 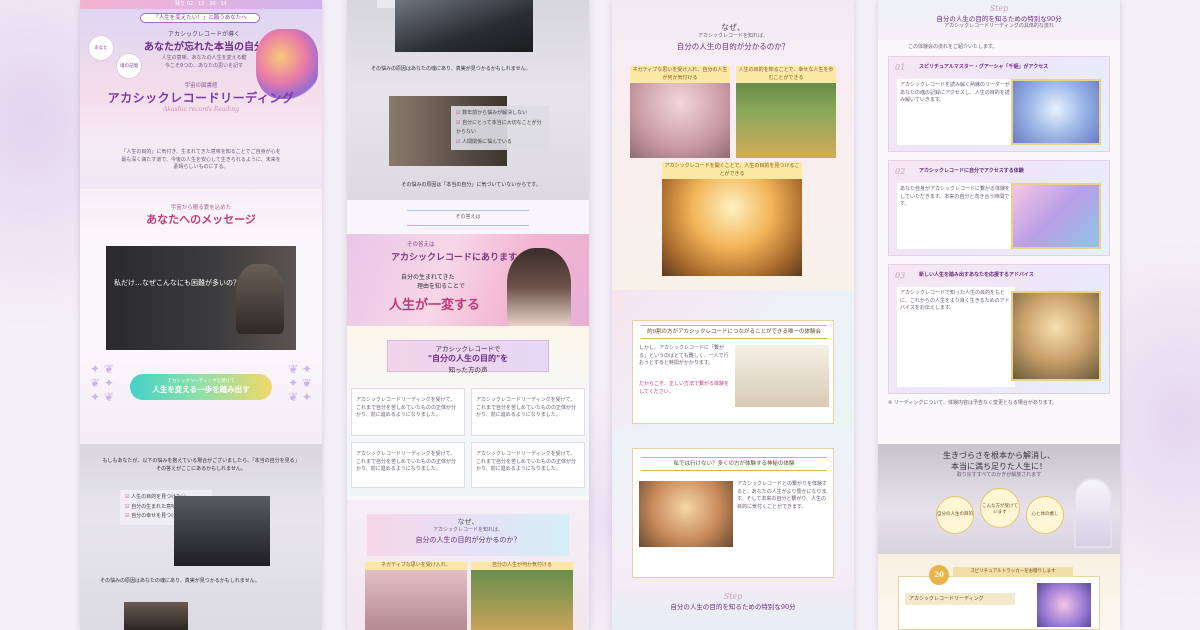 I want to click on hero-badge-right: 魂の記憶, so click(x=129, y=66).